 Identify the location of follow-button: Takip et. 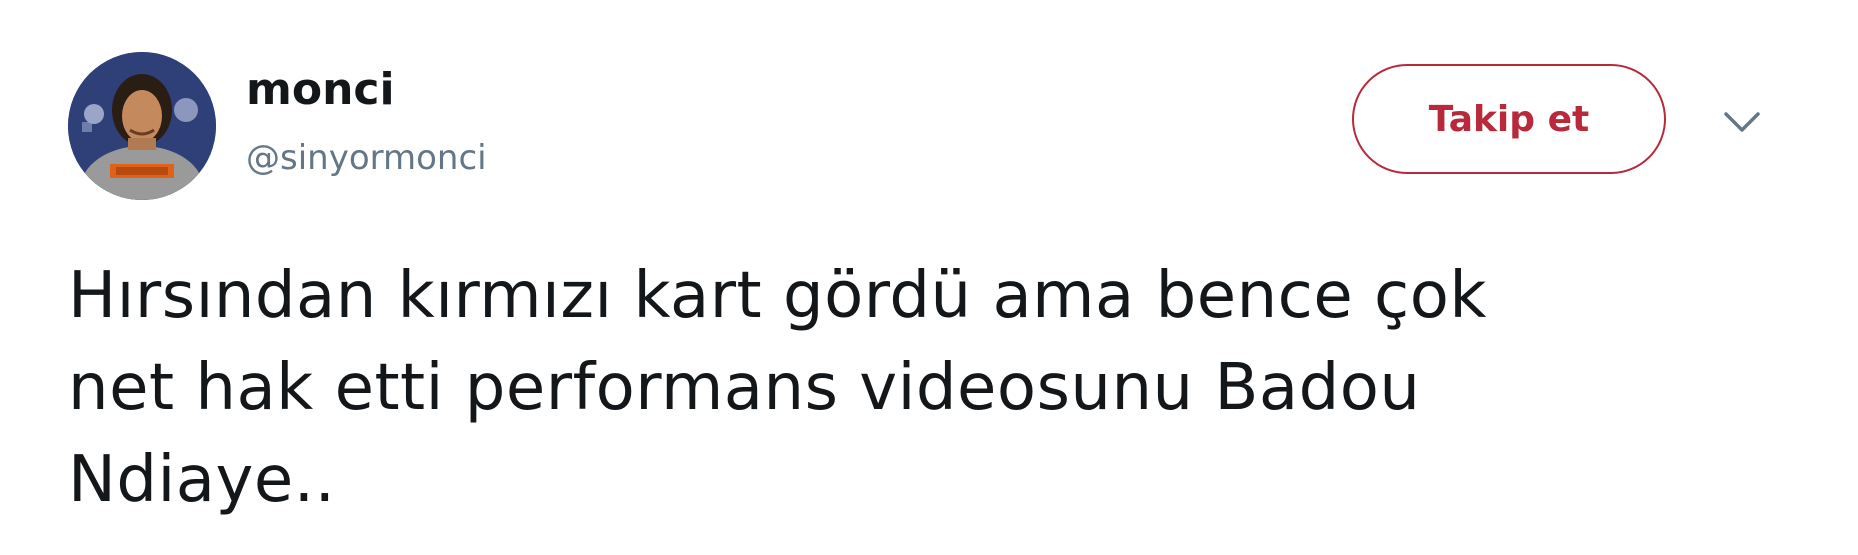
(1509, 119).